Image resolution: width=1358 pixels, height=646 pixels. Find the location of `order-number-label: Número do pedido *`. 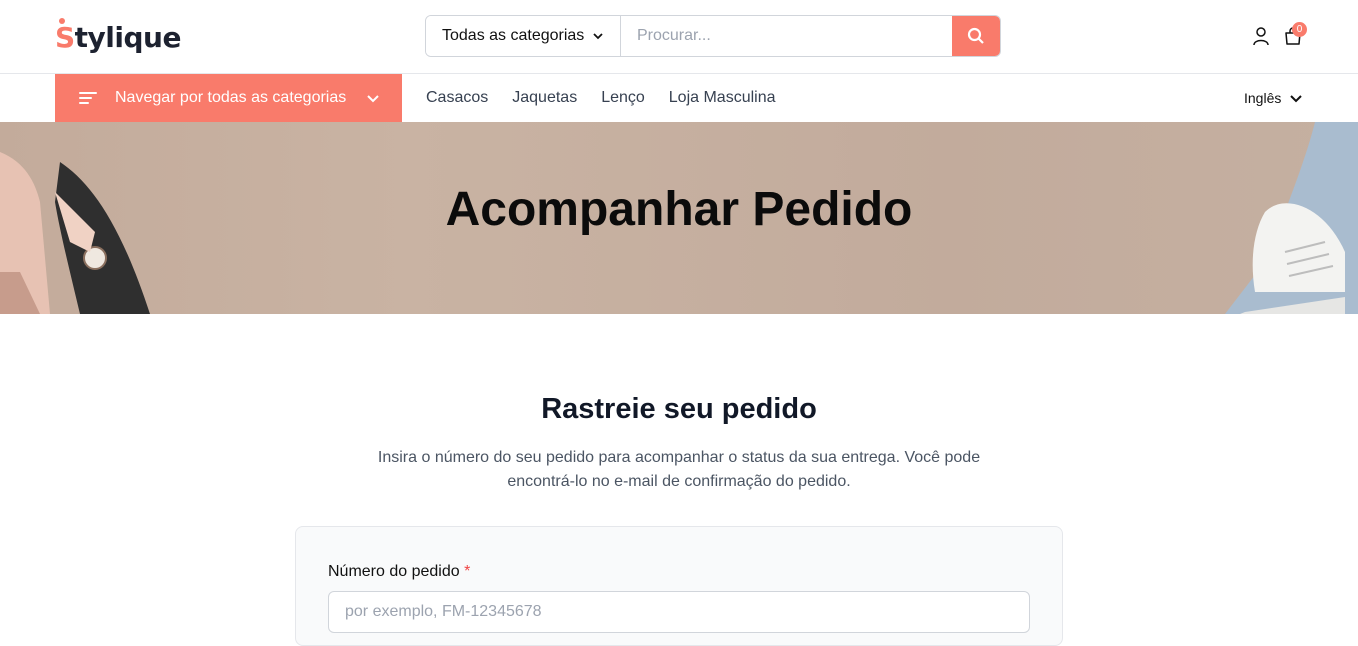

order-number-label: Número do pedido * is located at coordinates (399, 572).